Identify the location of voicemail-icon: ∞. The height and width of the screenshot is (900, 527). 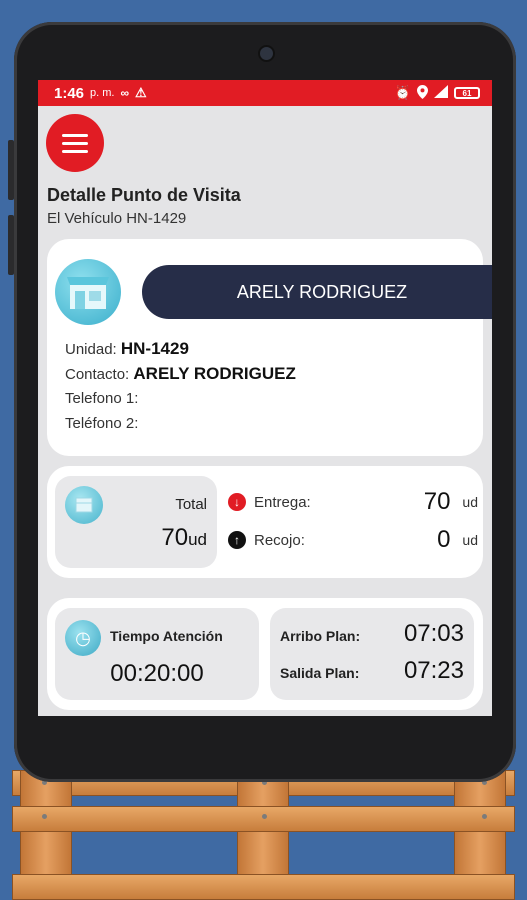
(125, 93).